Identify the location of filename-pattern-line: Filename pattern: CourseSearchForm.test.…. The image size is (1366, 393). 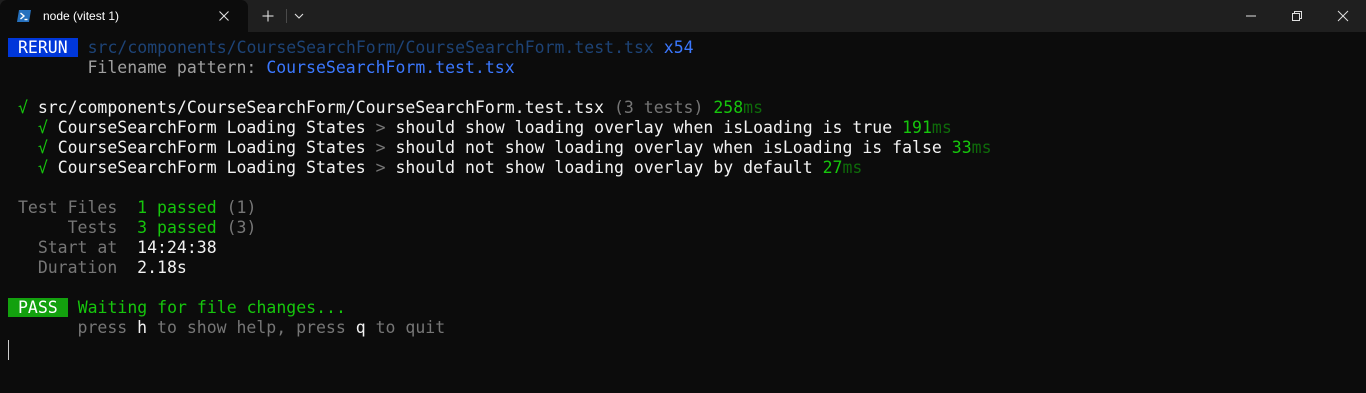
(261, 68).